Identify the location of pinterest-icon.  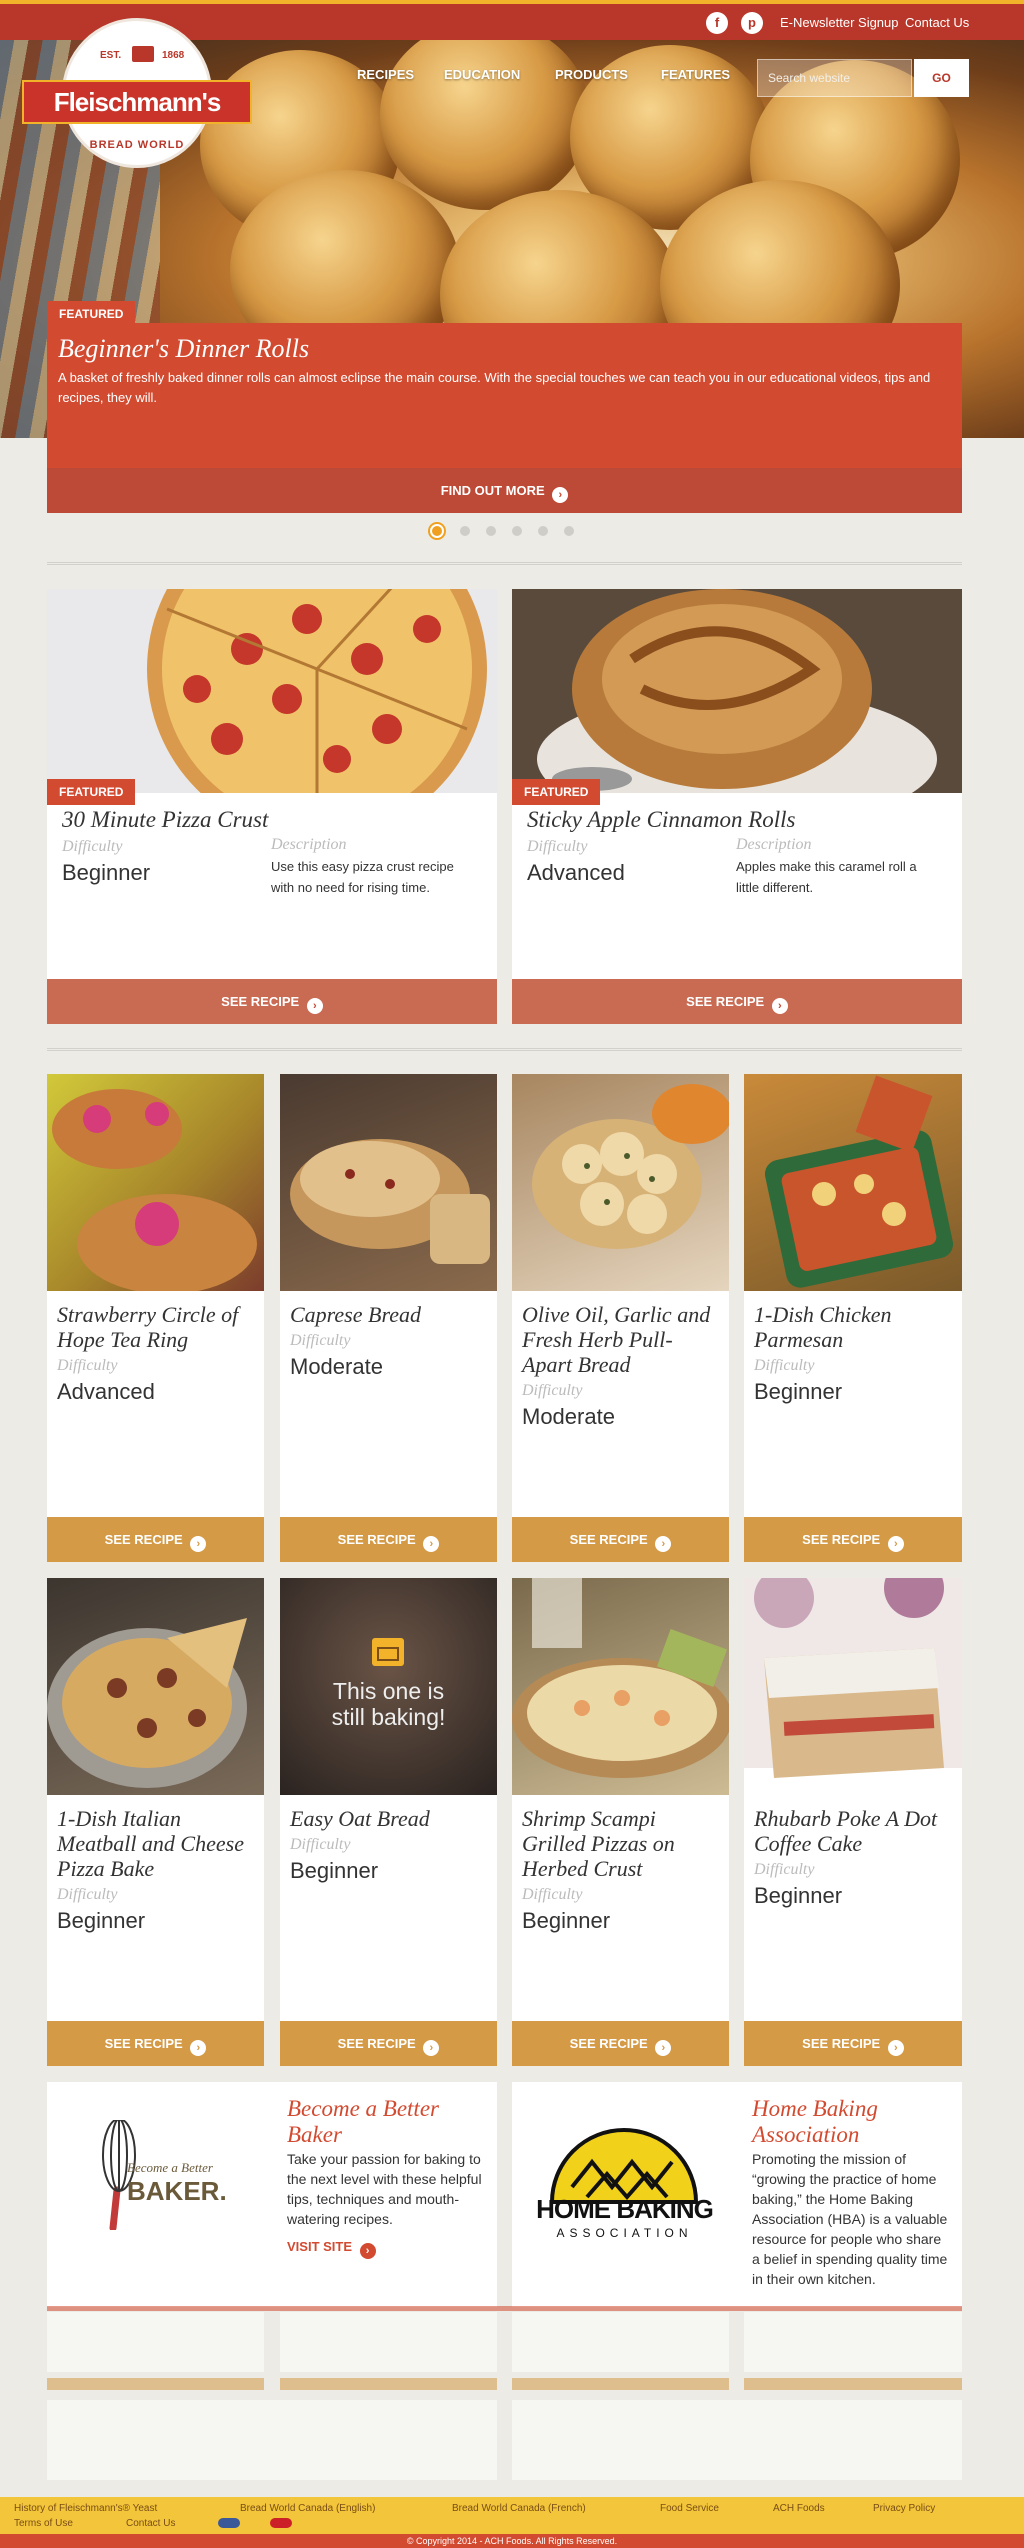
(281, 2523).